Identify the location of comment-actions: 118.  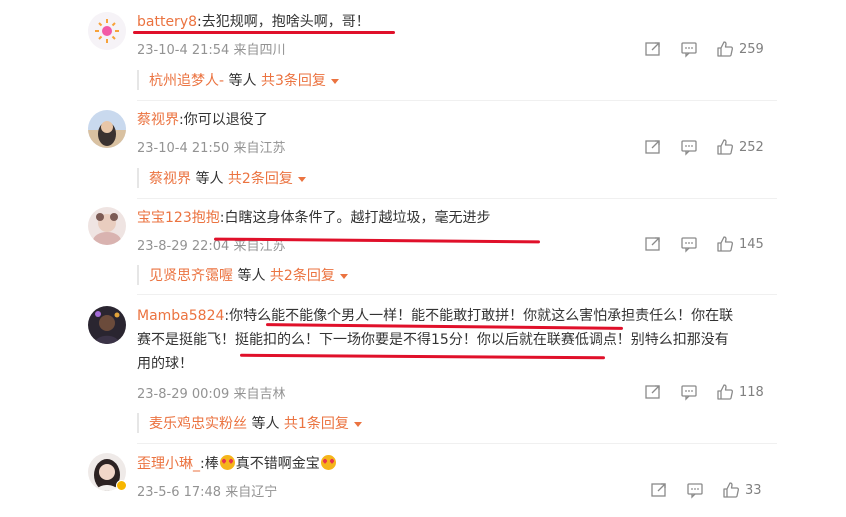
(709, 392).